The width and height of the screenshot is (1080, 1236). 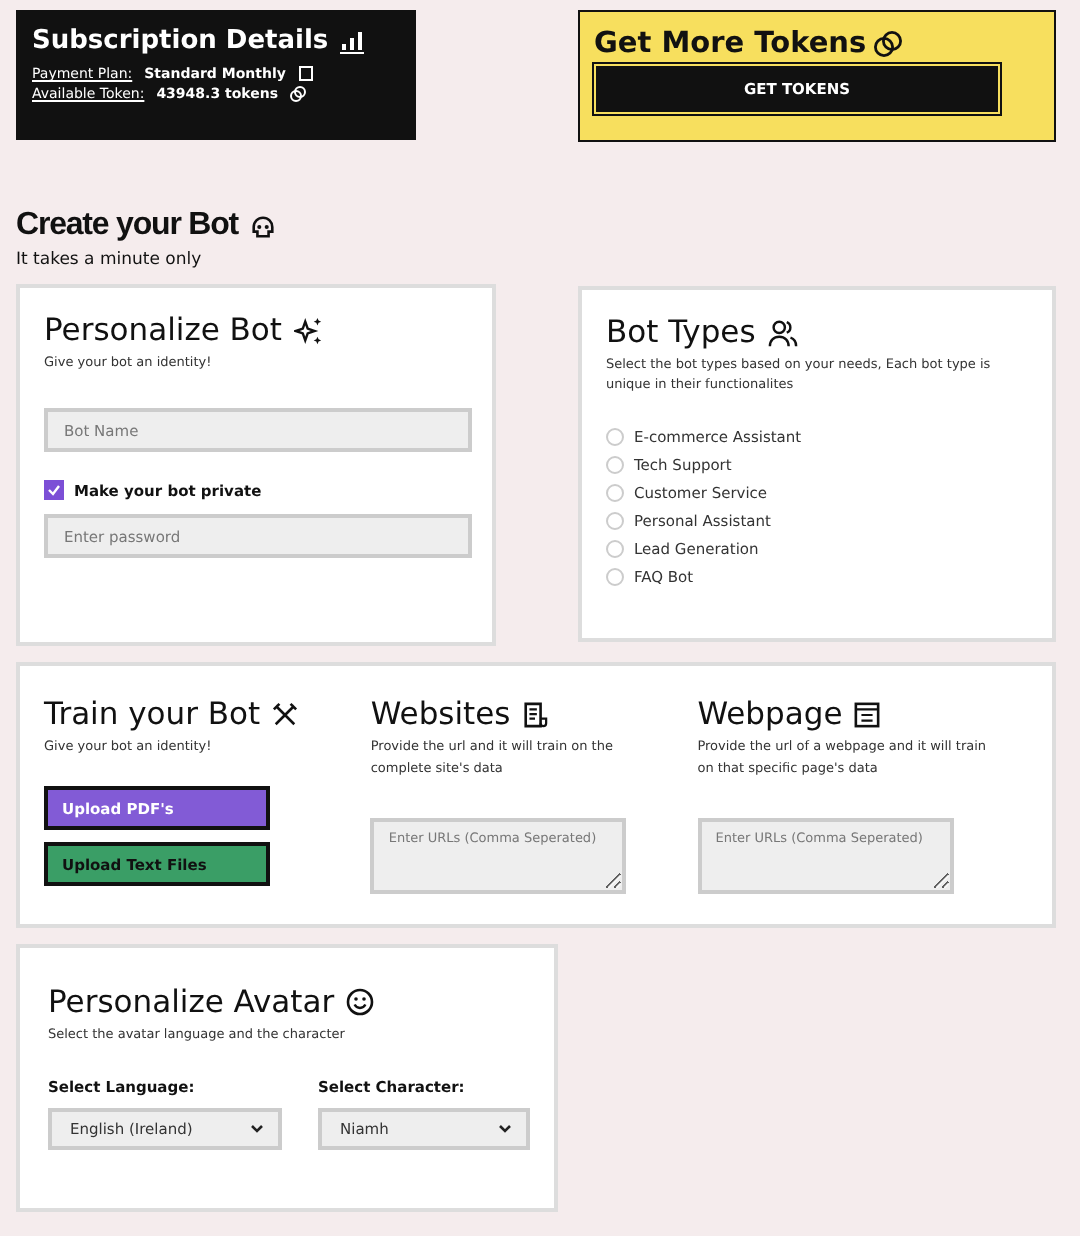 I want to click on smiley-icon, so click(x=360, y=1002).